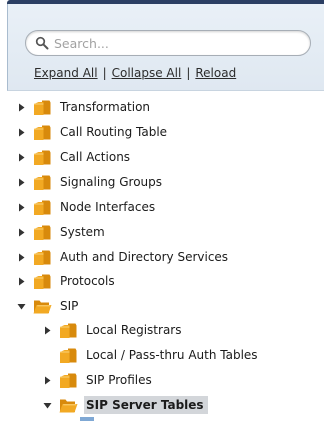 The image size is (324, 421). I want to click on tree-node-sip-profiles: SIP Profiles, so click(99, 380).